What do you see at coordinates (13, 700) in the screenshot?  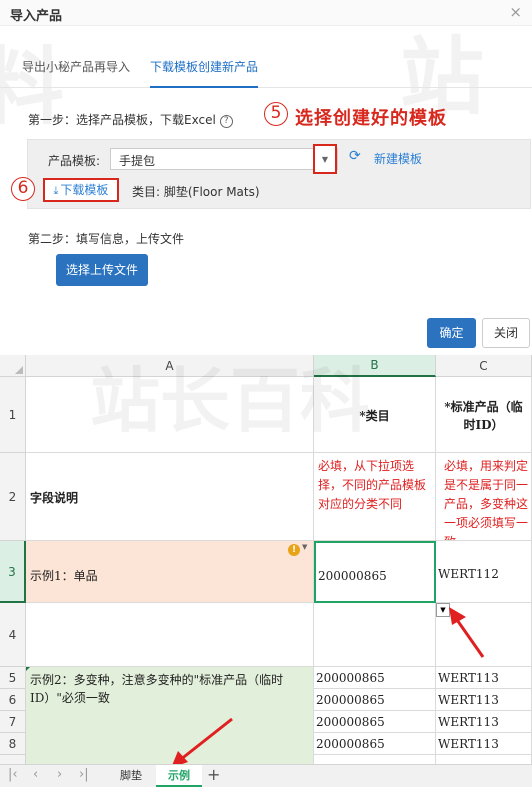 I see `row-header-6: 6` at bounding box center [13, 700].